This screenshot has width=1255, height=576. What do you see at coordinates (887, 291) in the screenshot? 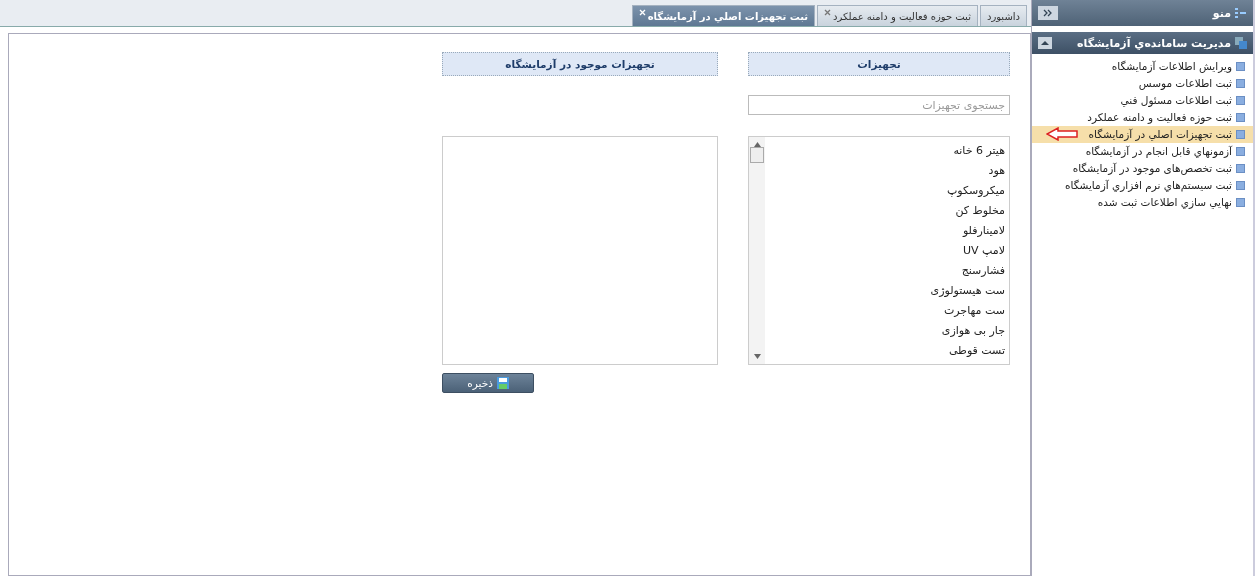
I see `list-item: ست هیستولوژی` at bounding box center [887, 291].